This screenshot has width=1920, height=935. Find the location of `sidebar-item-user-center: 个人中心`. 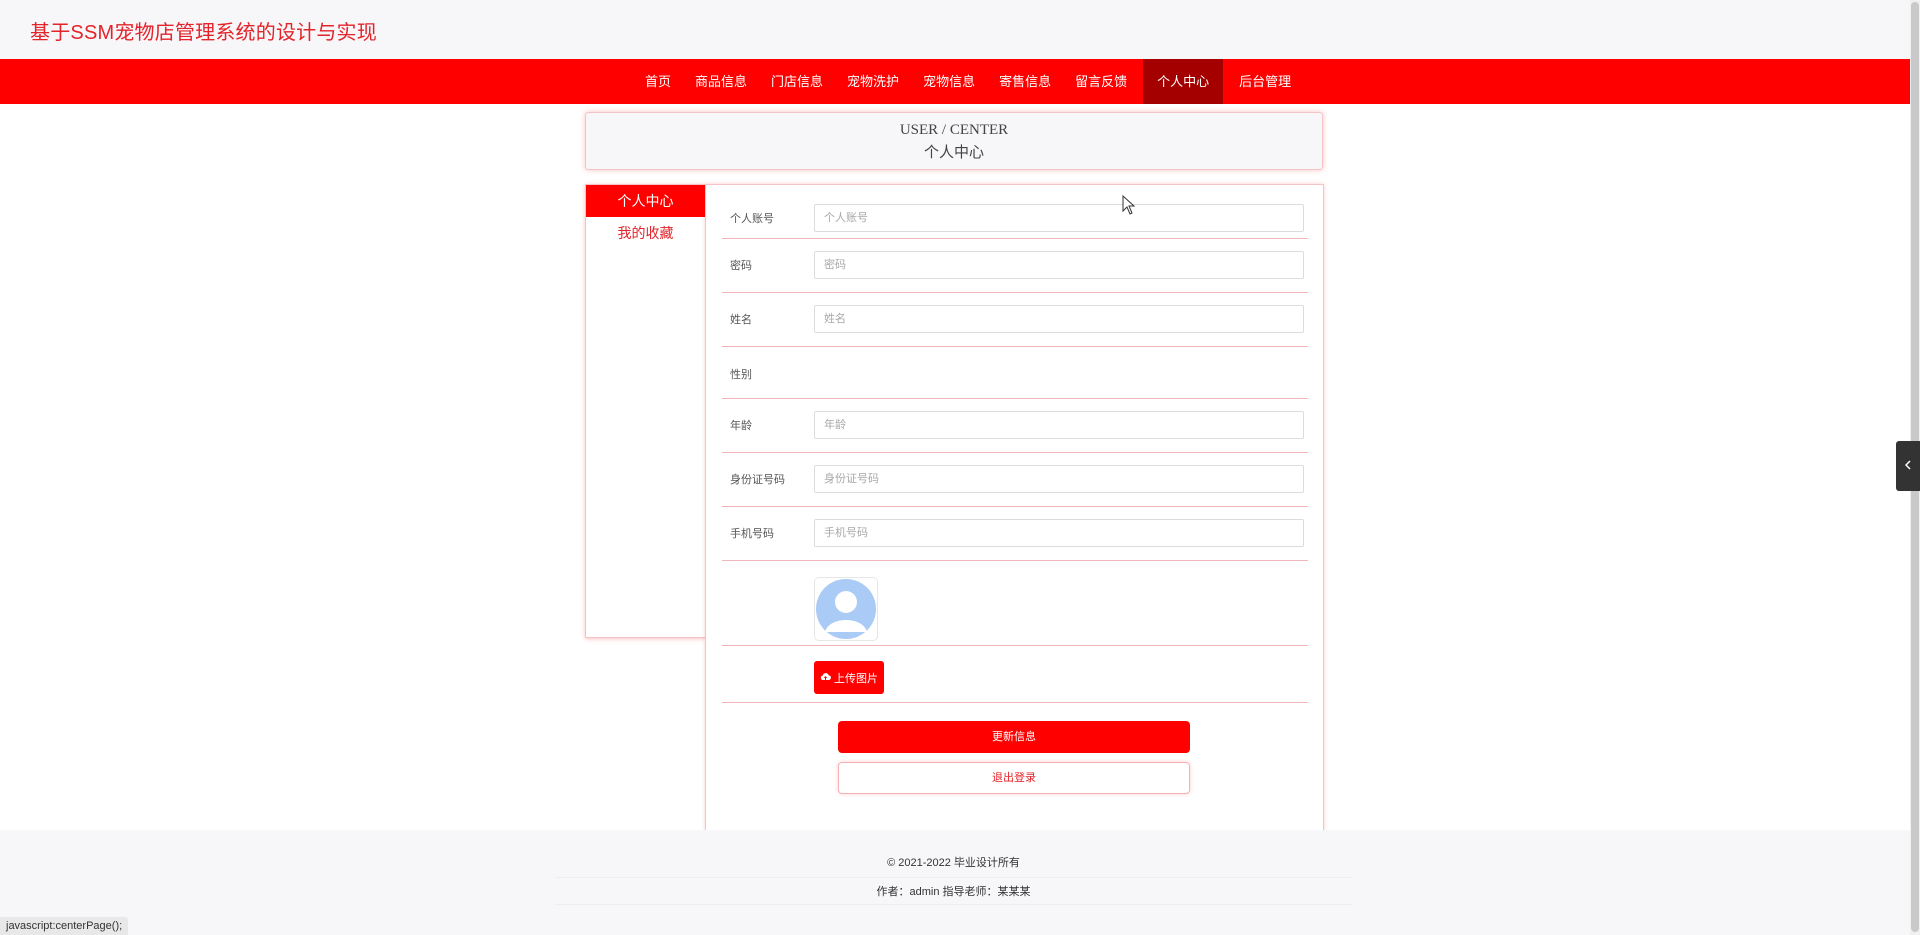

sidebar-item-user-center: 个人中心 is located at coordinates (645, 201).